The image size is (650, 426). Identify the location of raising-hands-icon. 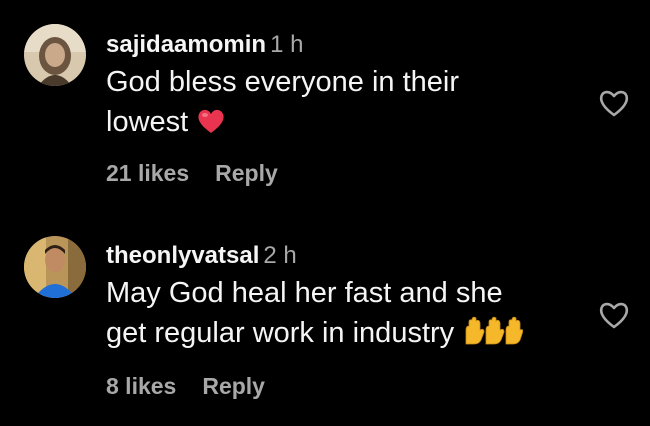
(493, 336).